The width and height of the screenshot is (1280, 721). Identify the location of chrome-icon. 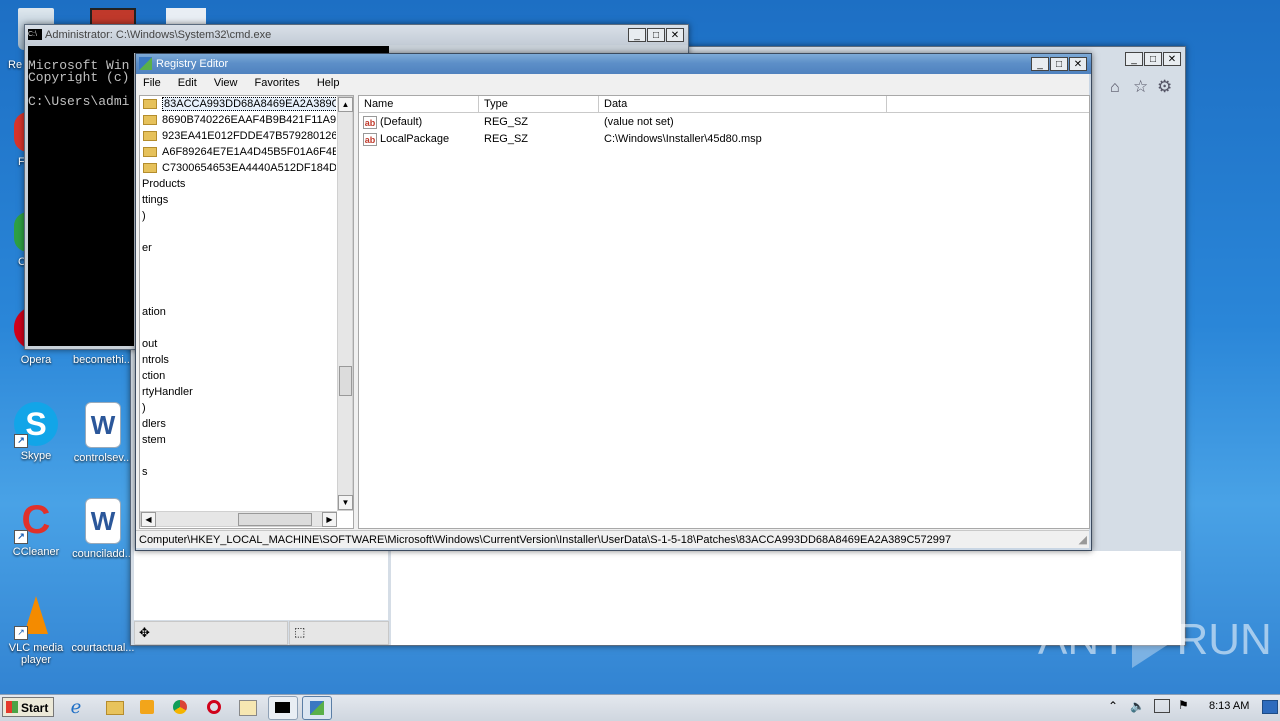
(180, 707).